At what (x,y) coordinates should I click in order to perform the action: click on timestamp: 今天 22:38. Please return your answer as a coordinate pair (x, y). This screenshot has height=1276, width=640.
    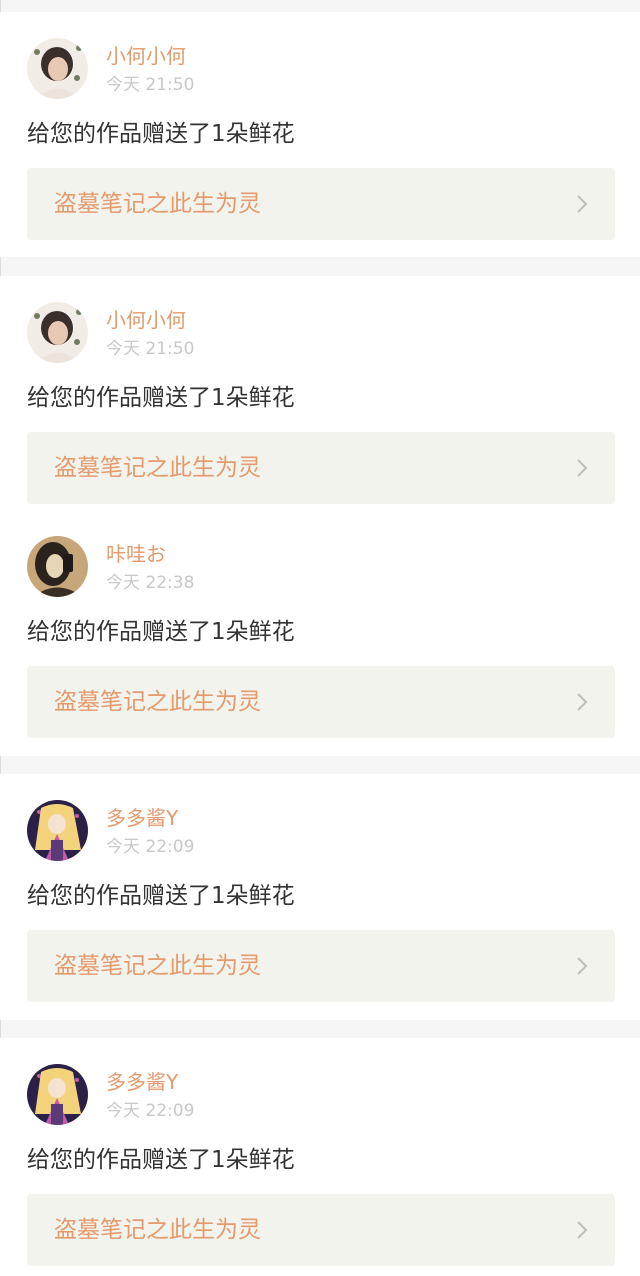
    Looking at the image, I should click on (150, 583).